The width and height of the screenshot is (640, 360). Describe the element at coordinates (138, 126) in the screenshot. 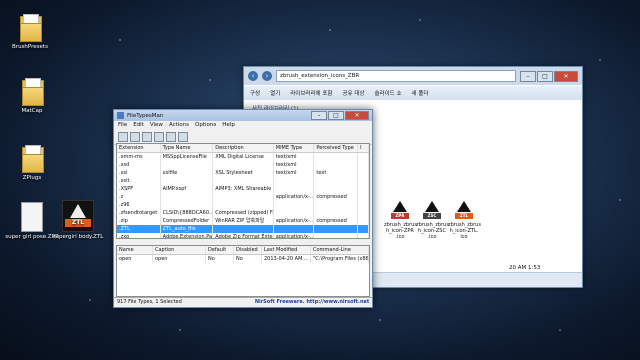

I see `menu-edit: Edit` at that location.